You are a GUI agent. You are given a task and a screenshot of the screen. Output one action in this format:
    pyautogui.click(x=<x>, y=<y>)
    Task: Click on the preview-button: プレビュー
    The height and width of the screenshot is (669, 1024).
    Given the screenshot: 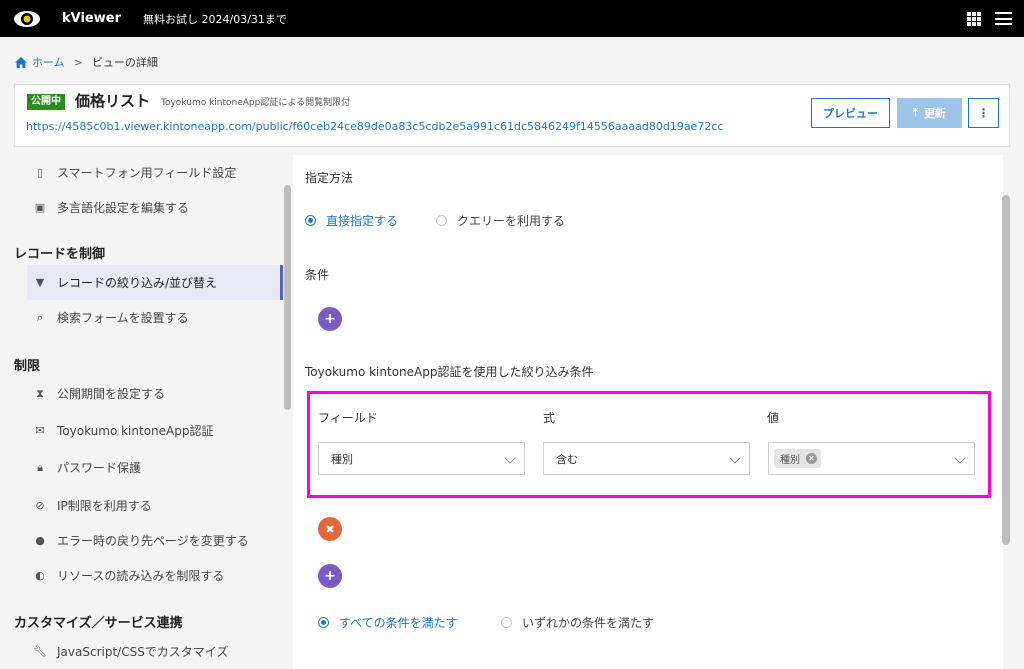 What is the action you would take?
    pyautogui.click(x=850, y=113)
    